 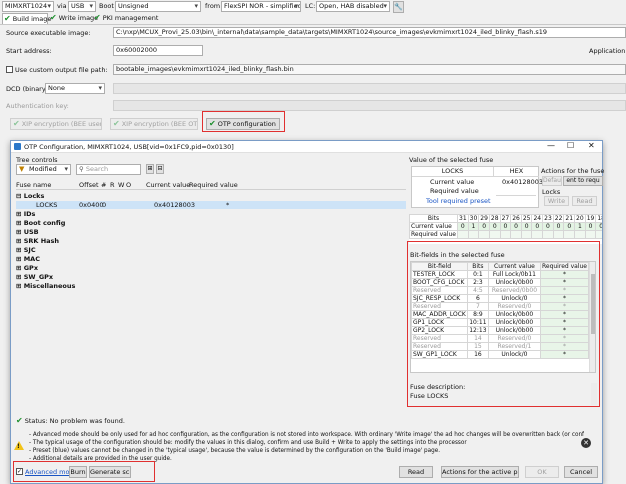 What do you see at coordinates (112, 185) in the screenshot?
I see `col-read: R` at bounding box center [112, 185].